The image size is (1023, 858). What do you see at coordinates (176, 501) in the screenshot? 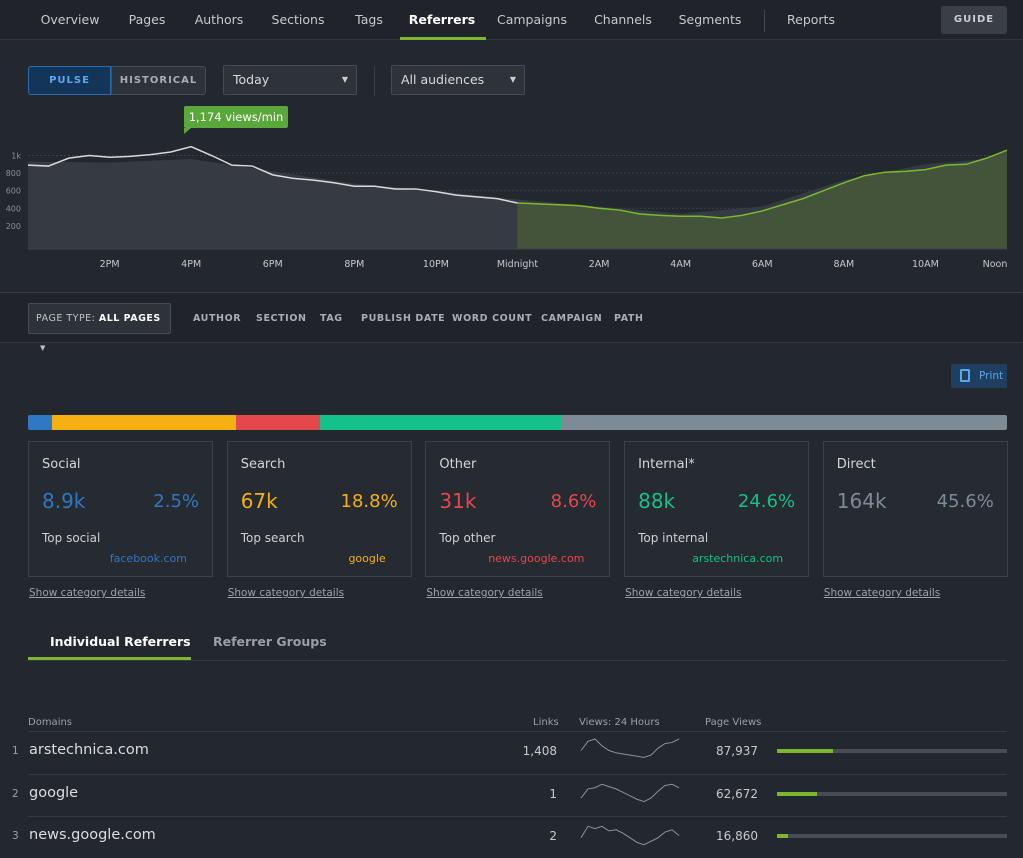
I see `category-percent: 2.5%` at bounding box center [176, 501].